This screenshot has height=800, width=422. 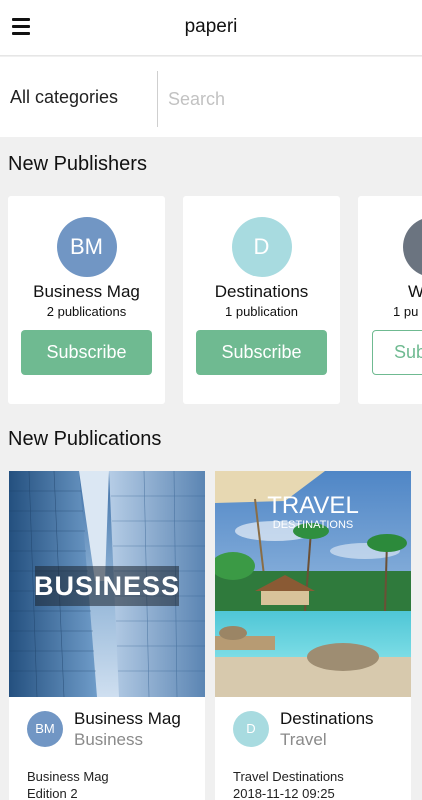 What do you see at coordinates (406, 311) in the screenshot?
I see `publication-count: 1 pu` at bounding box center [406, 311].